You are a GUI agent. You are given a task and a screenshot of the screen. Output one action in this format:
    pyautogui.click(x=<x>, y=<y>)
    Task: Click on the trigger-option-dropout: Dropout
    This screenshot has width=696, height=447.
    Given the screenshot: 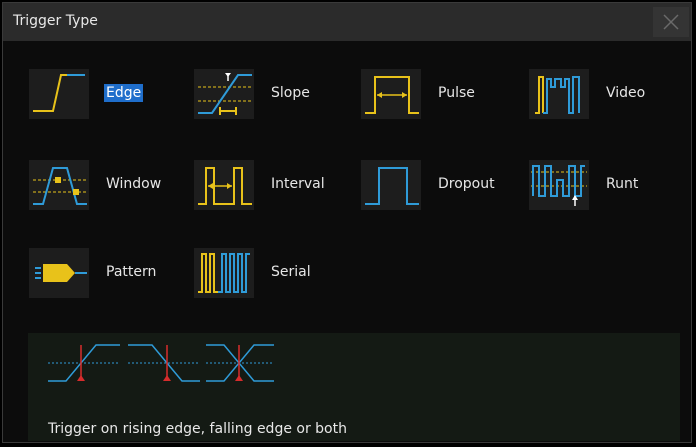 What is the action you would take?
    pyautogui.click(x=441, y=185)
    